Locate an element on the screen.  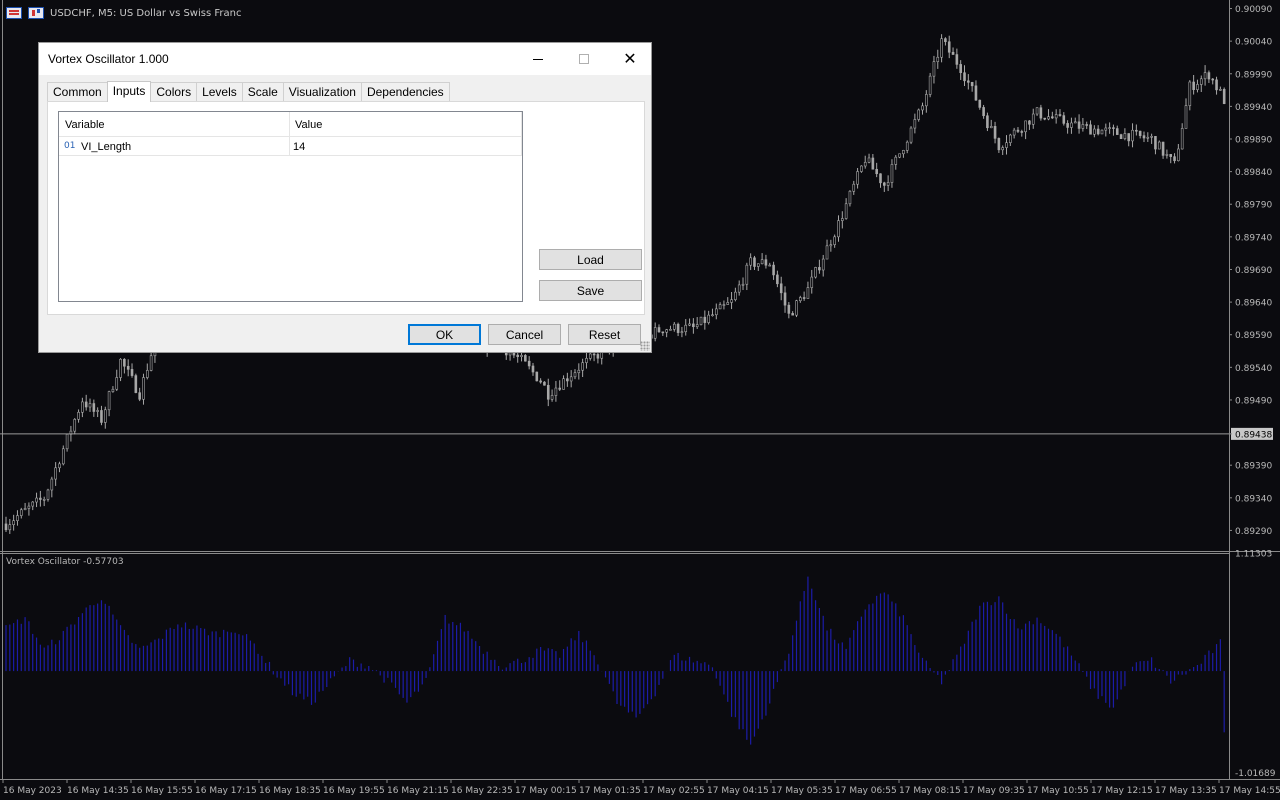
market-depth-icon is located at coordinates (36, 13).